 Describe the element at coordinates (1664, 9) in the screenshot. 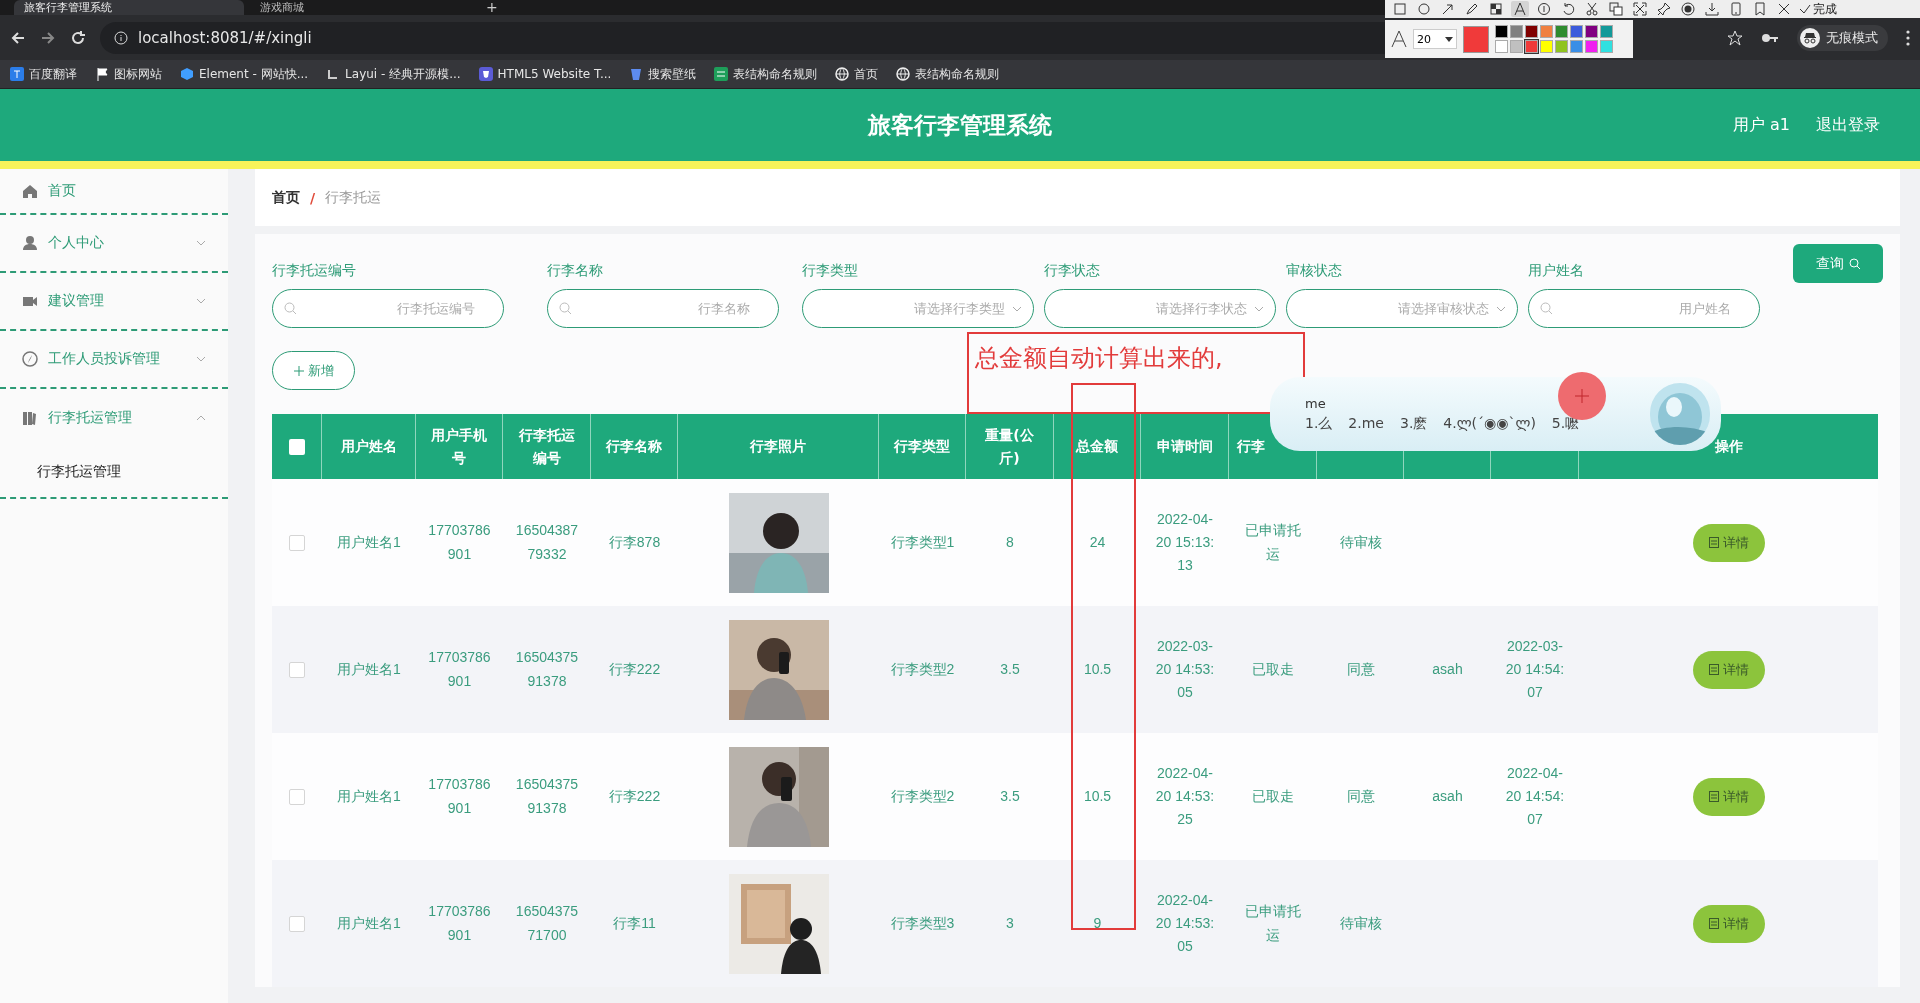

I see `pin-icon` at that location.